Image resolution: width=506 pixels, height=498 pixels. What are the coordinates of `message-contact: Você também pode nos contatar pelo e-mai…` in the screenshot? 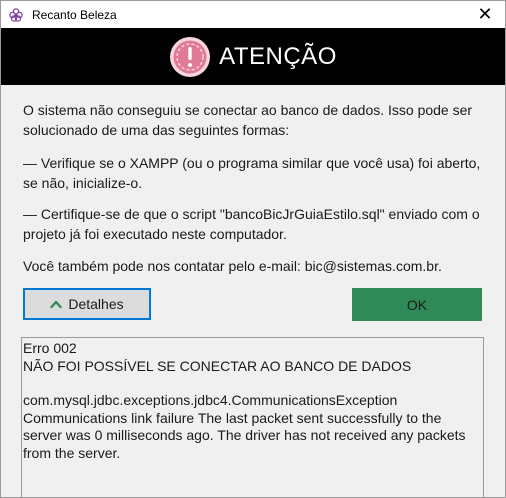 It's located at (232, 266).